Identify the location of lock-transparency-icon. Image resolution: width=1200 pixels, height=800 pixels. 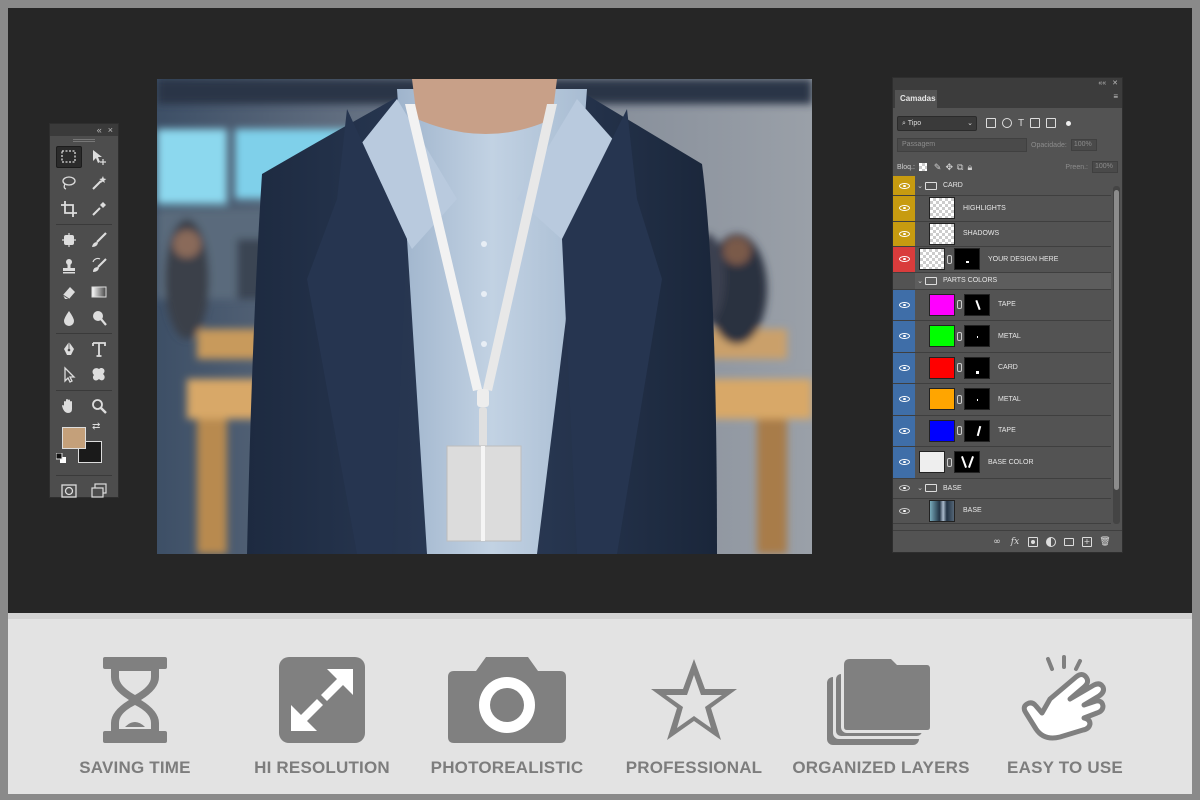
(922, 167).